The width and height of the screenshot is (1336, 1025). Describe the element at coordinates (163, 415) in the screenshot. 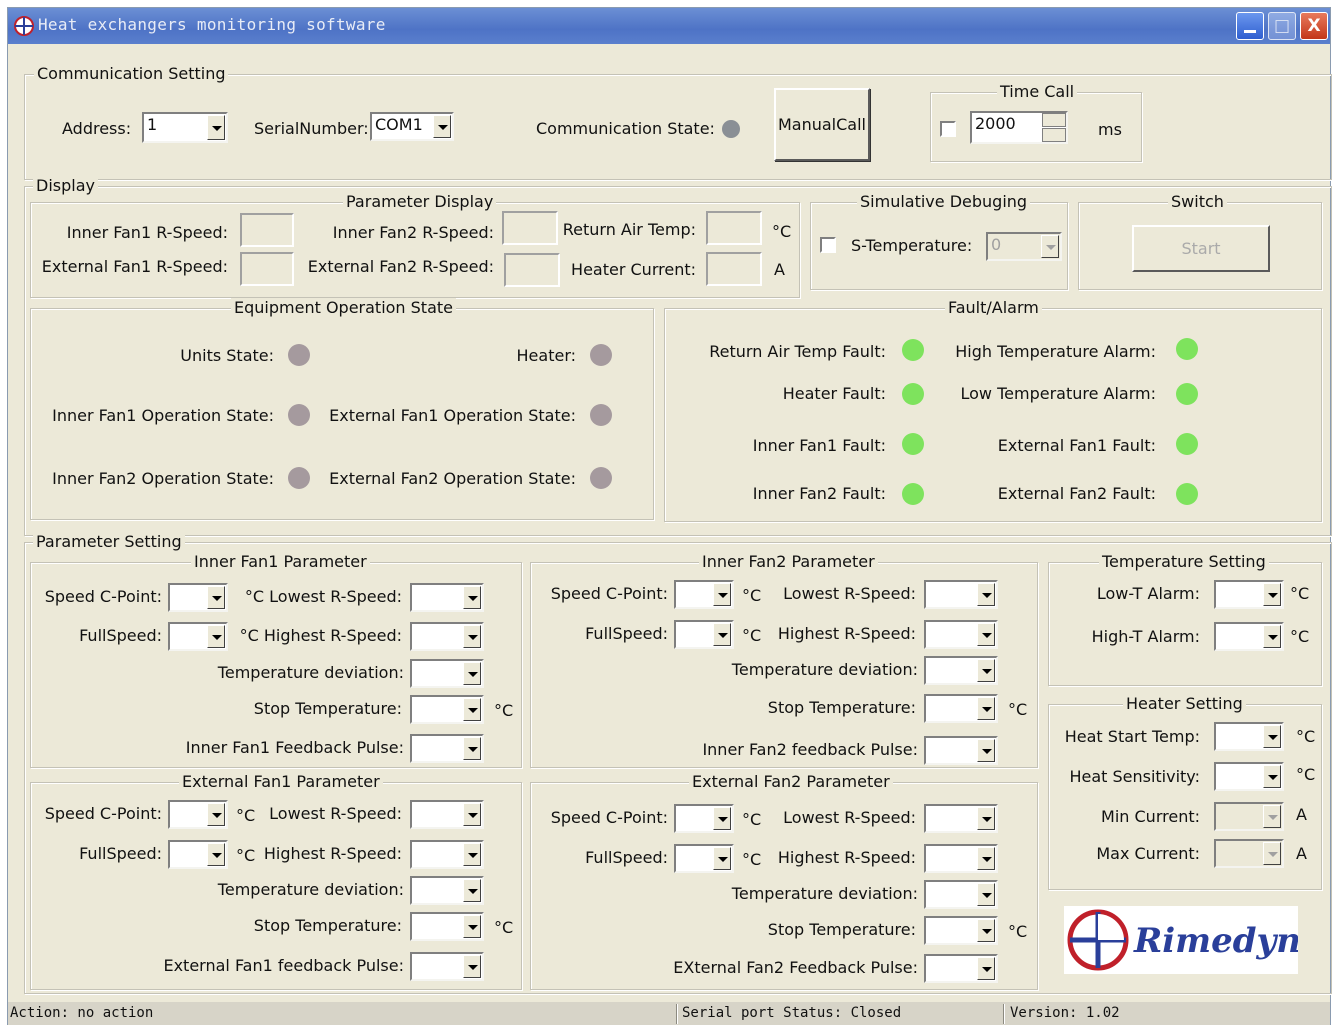

I see `inner-fan1-operation-label: Inner Fan1 Operation State:` at that location.